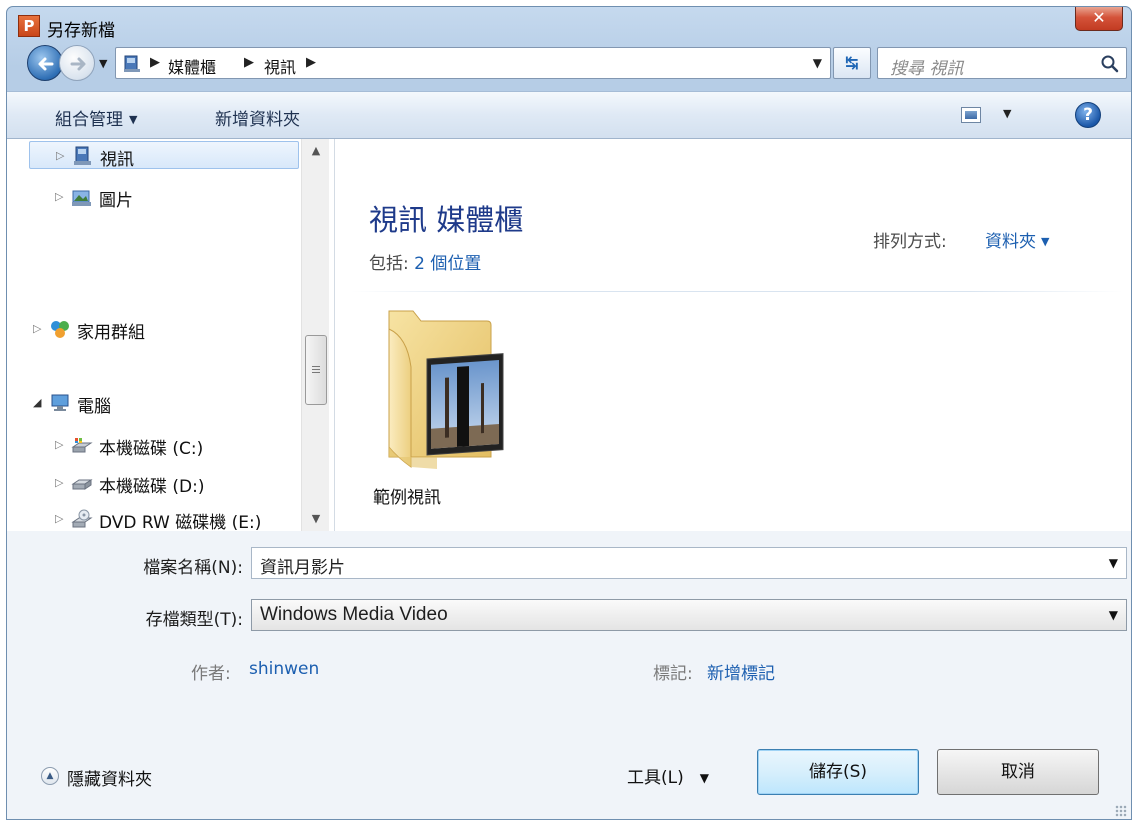 The width and height of the screenshot is (1132, 820). What do you see at coordinates (103, 63) in the screenshot?
I see `recent-locations-dropdown: ▼` at bounding box center [103, 63].